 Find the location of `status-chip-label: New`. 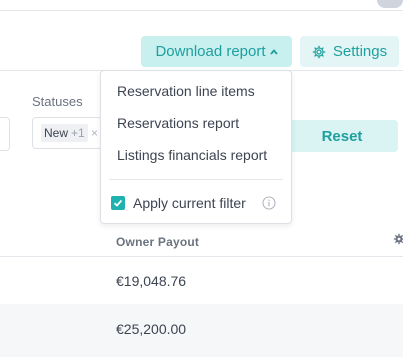

status-chip-label: New is located at coordinates (56, 133).